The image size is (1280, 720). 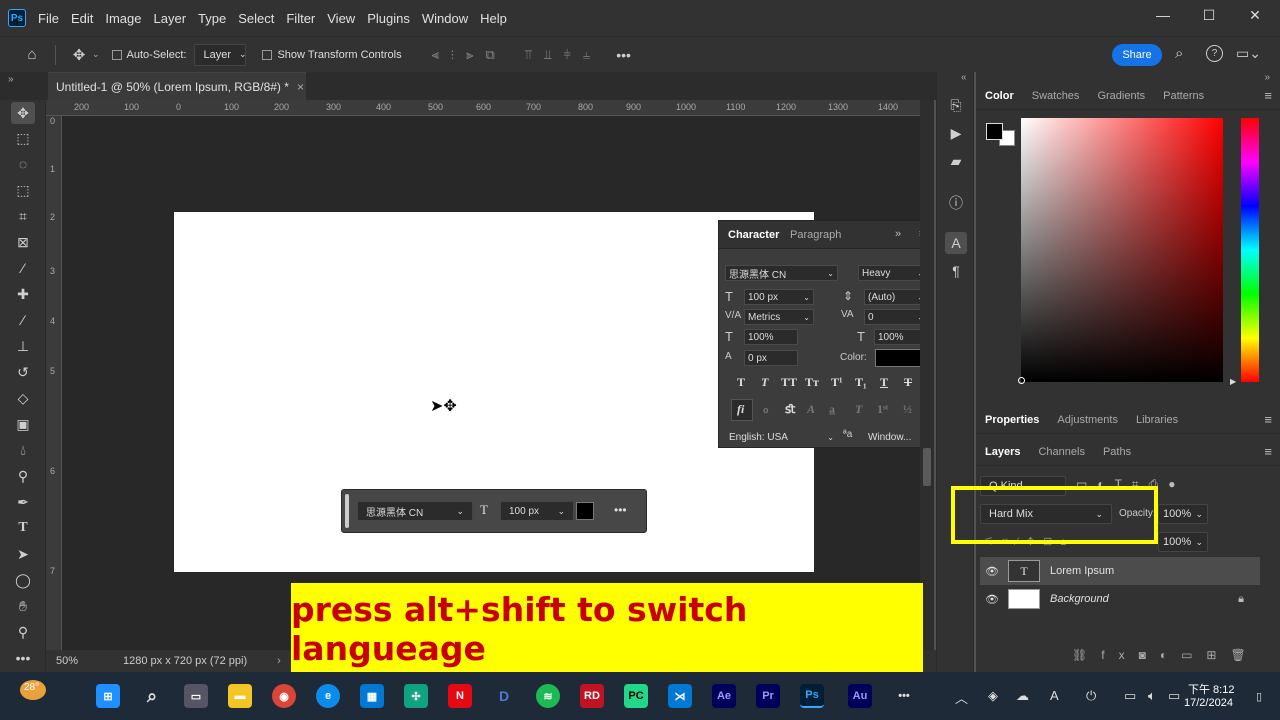 I want to click on tab-swatches: Swatches, so click(x=1056, y=96).